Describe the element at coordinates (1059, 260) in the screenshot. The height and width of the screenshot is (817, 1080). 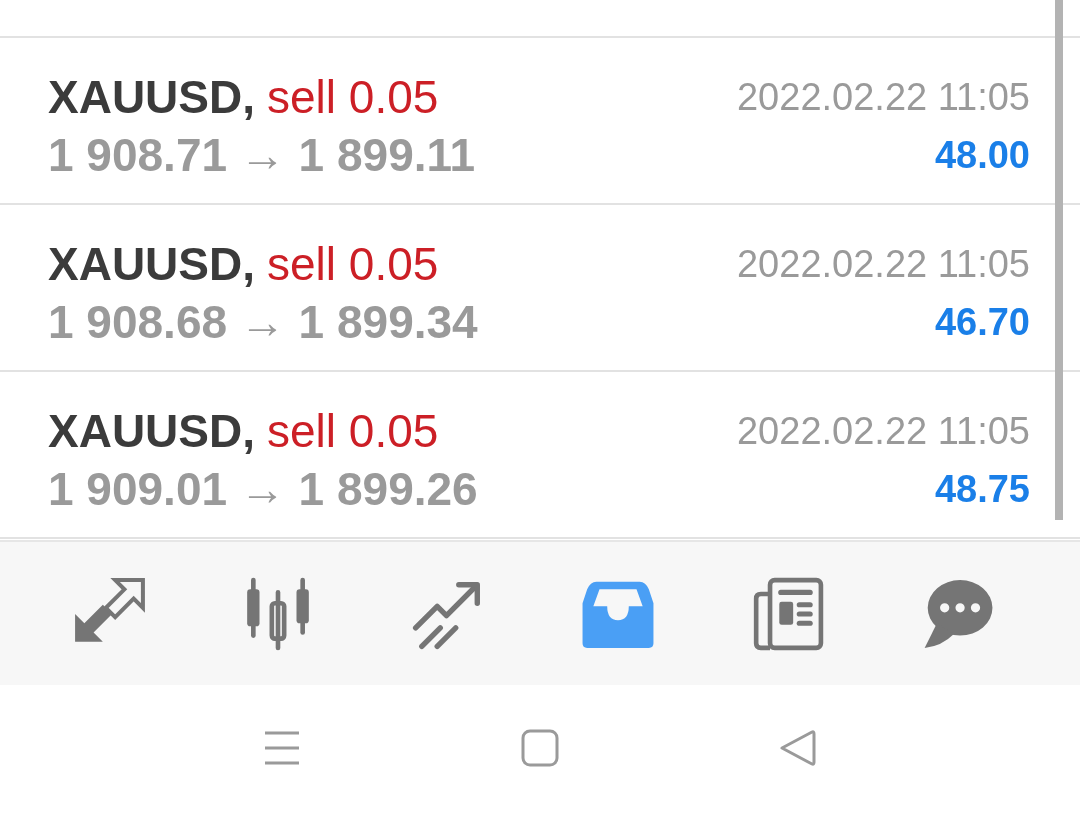
I see `scrollbar` at that location.